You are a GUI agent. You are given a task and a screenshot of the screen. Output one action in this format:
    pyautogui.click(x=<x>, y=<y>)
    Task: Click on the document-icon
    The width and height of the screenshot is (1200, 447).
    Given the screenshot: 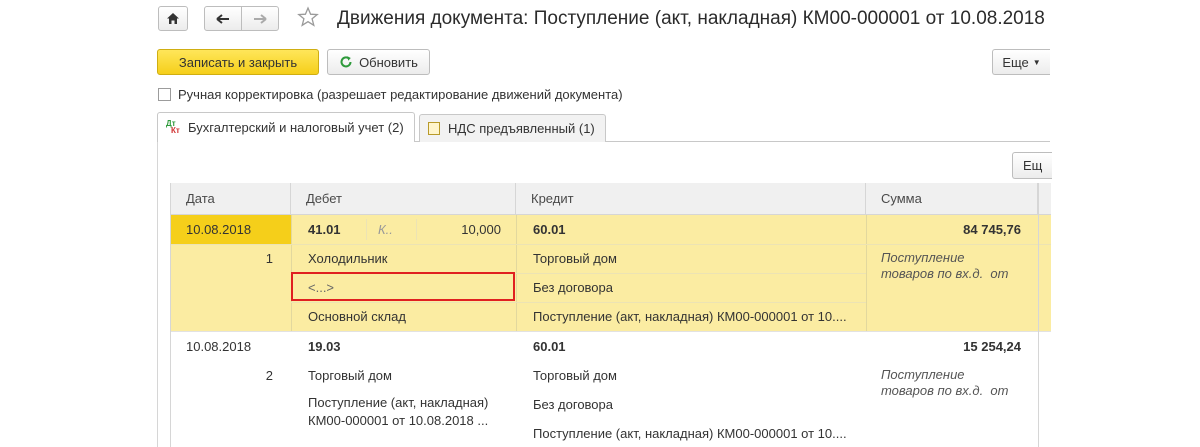 What is the action you would take?
    pyautogui.click(x=434, y=128)
    